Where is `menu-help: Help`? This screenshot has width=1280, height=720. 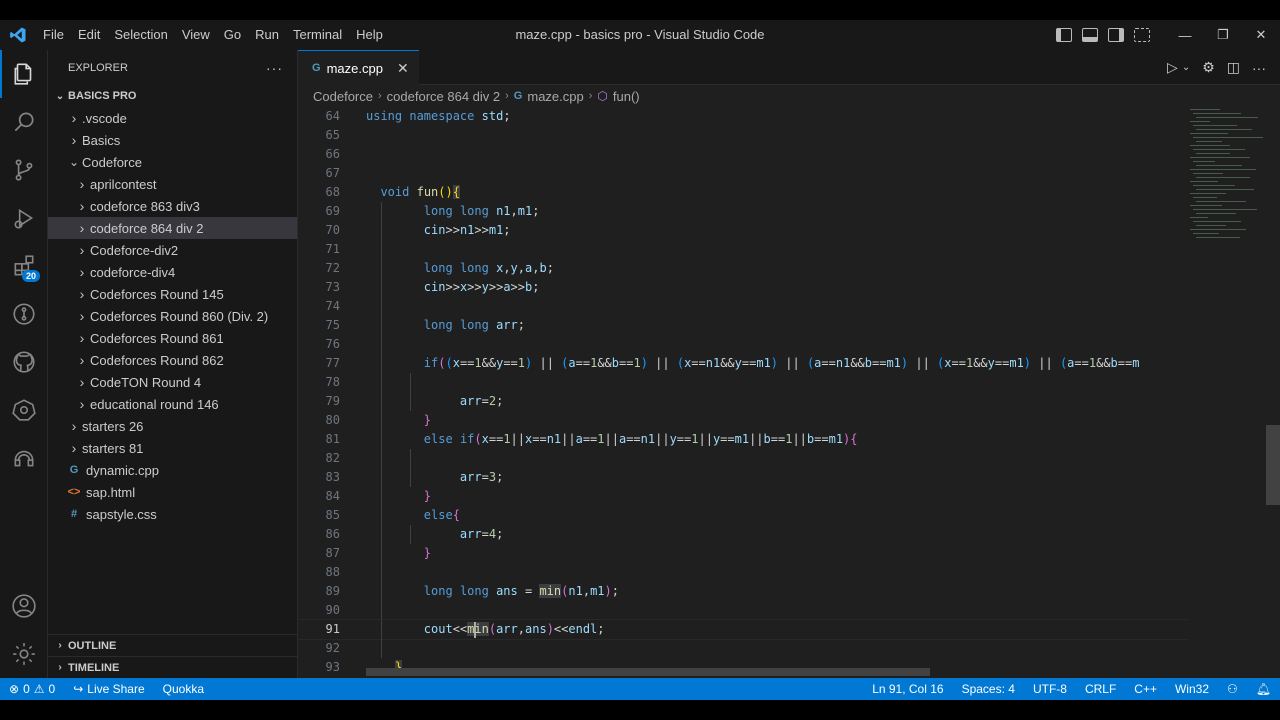
menu-help: Help is located at coordinates (369, 35).